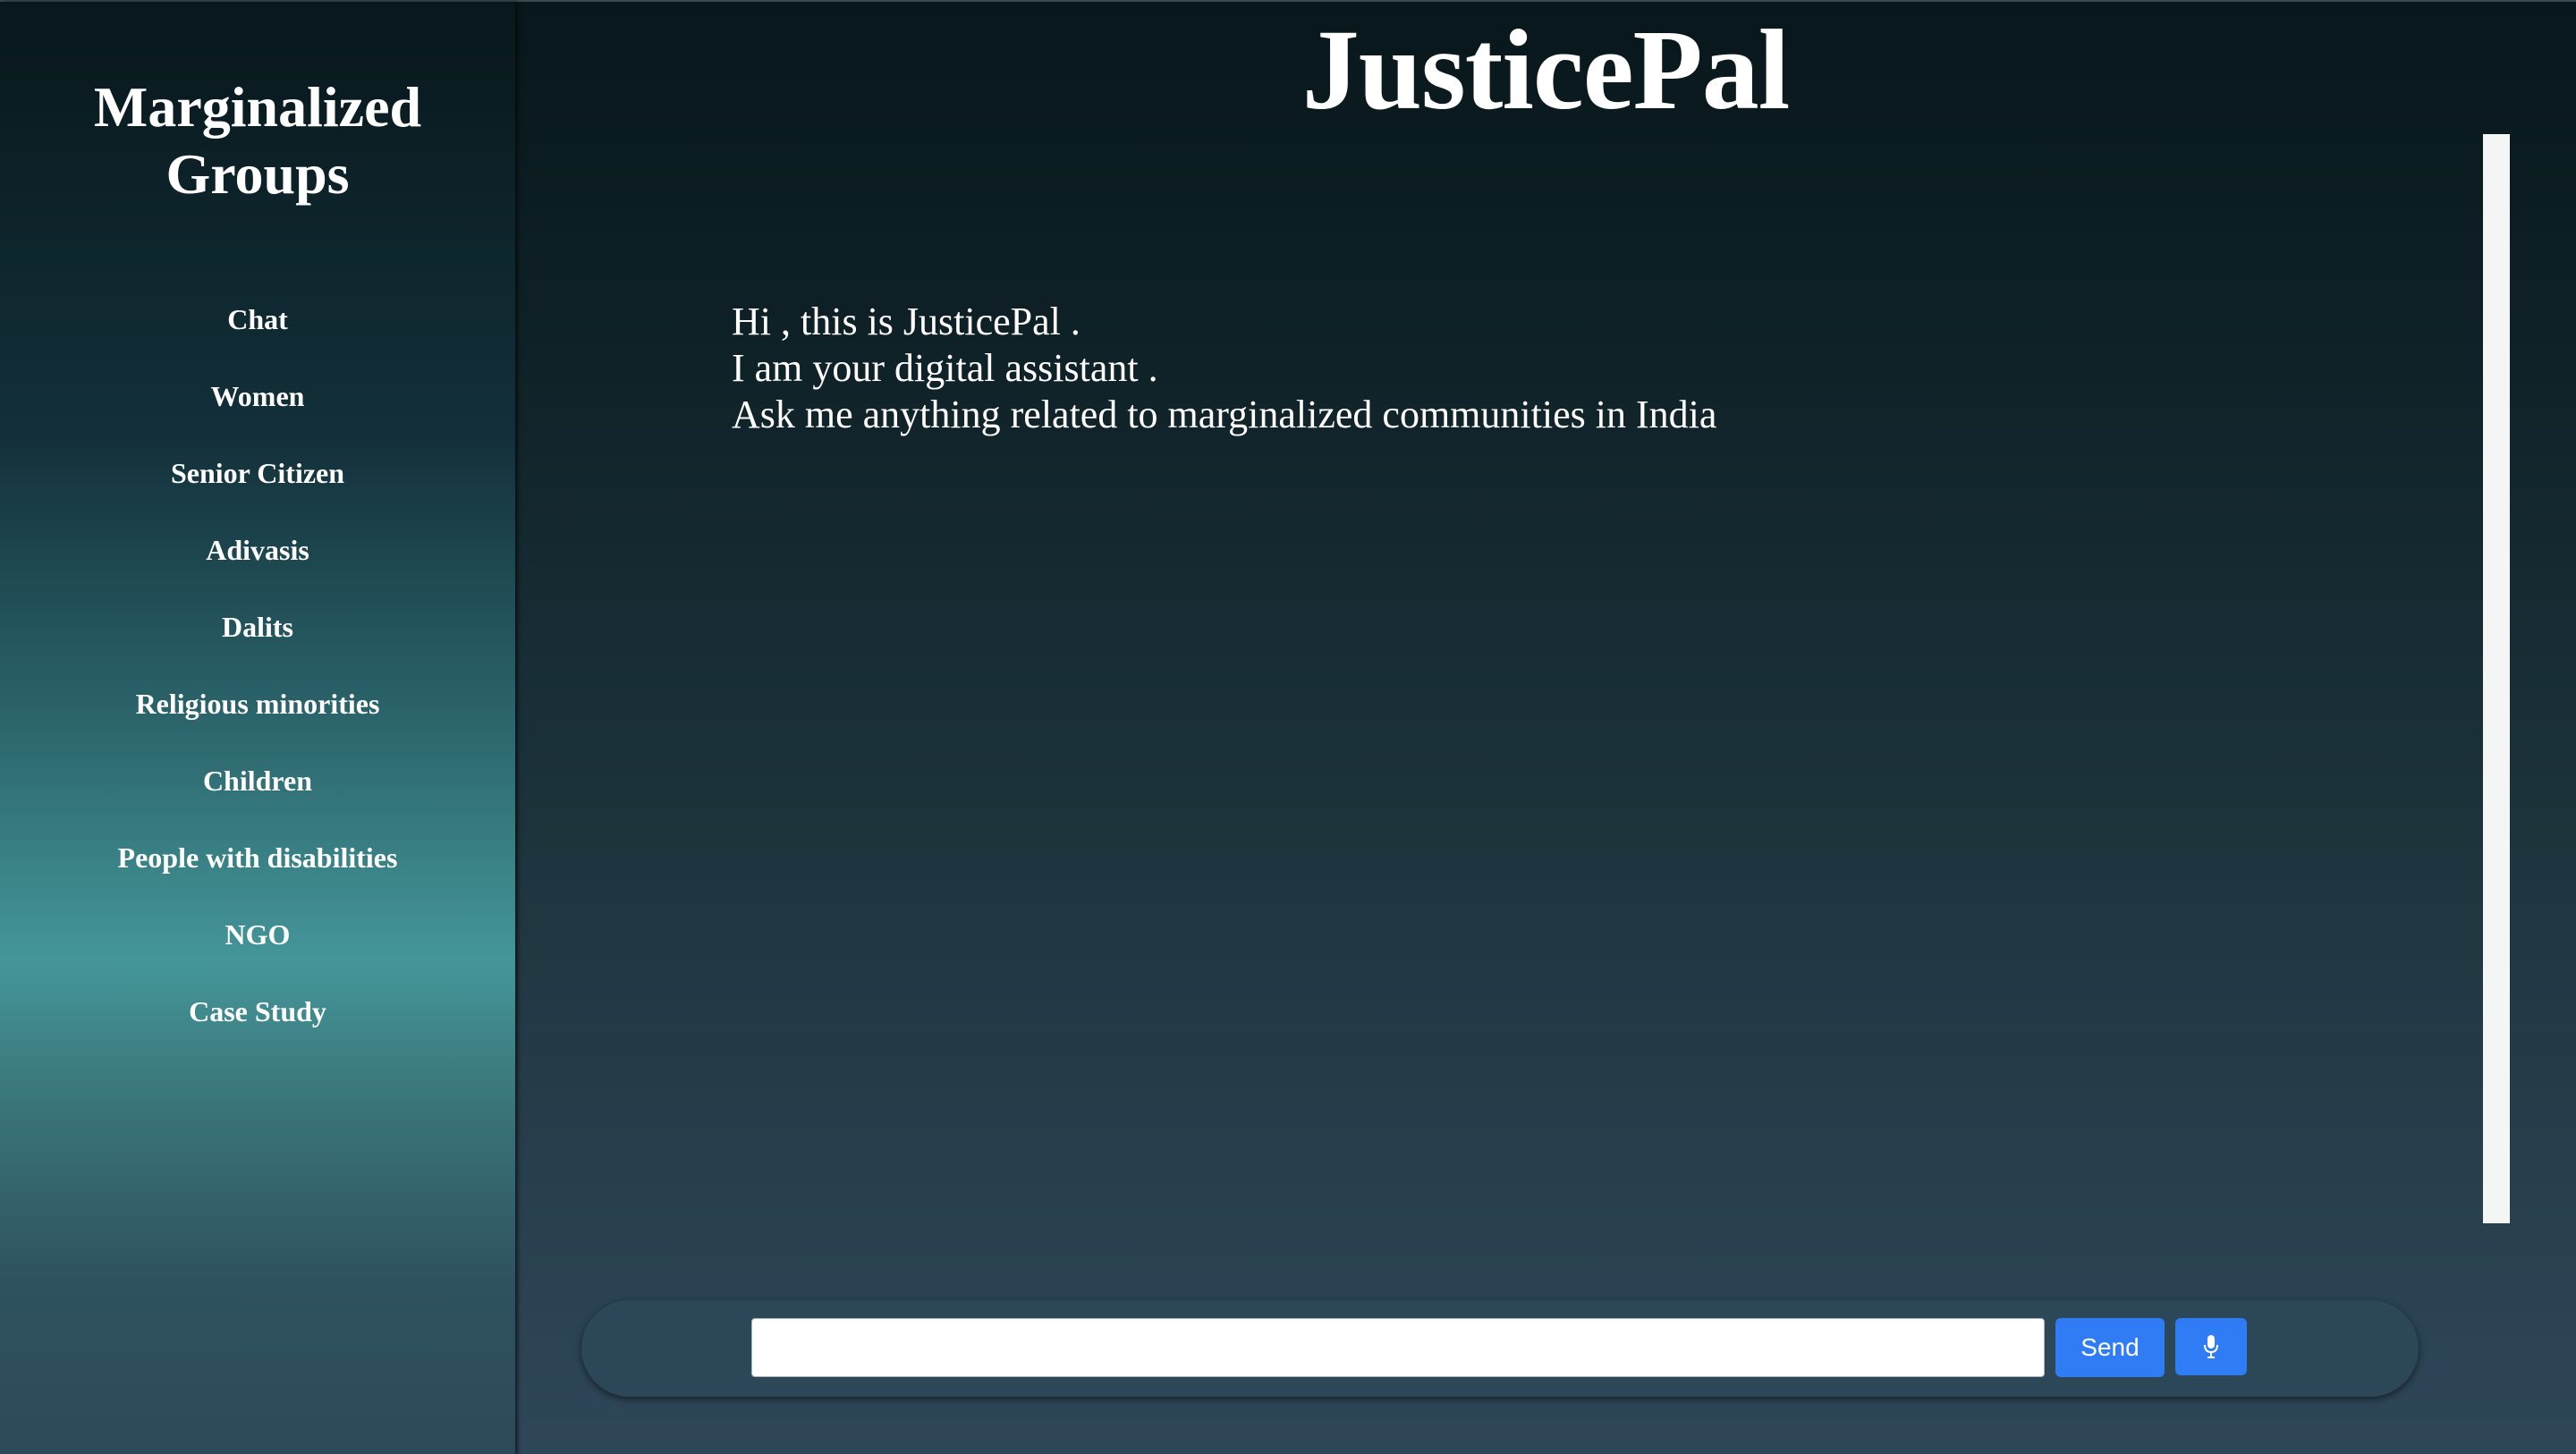 This screenshot has width=2576, height=1454. I want to click on sidebar-item-ngo: NGO, so click(257, 947).